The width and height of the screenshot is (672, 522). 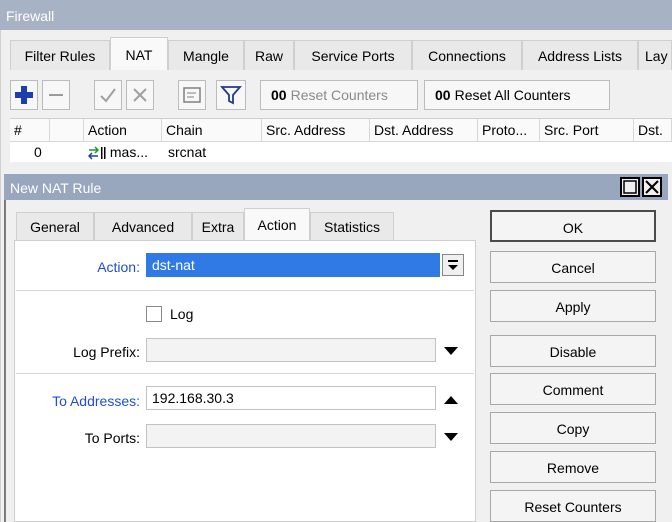 I want to click on to-addresses-field: 192.168.30.3, so click(x=291, y=398).